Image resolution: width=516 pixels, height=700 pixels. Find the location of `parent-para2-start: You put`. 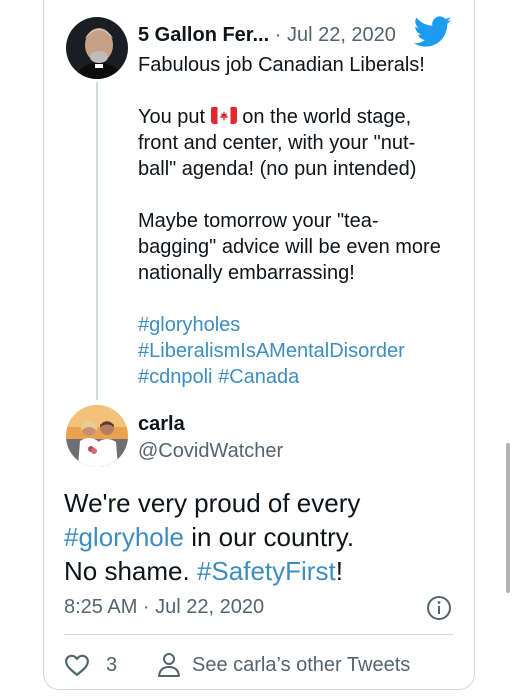

parent-para2-start: You put is located at coordinates (172, 117).